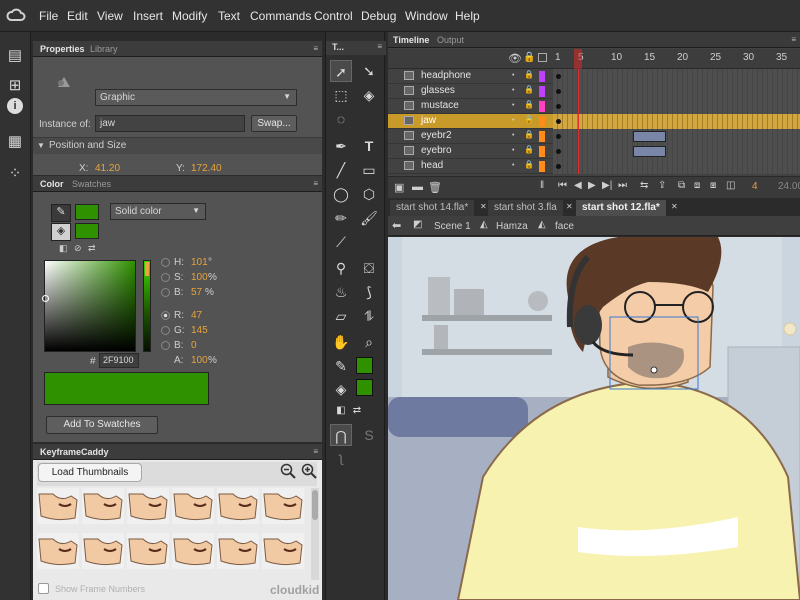 Image resolution: width=800 pixels, height=600 pixels. What do you see at coordinates (411, 40) in the screenshot?
I see `tab-timeline: Timeline` at bounding box center [411, 40].